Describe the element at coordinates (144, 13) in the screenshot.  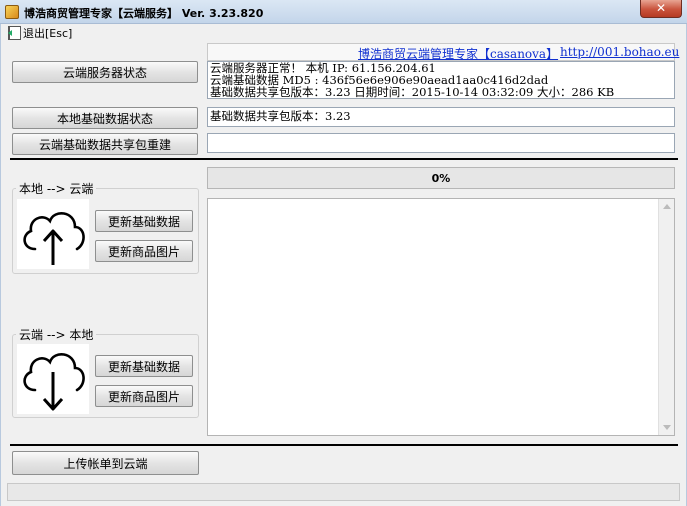
I see `window-title: 博浩商贸管理专家【云端服务】 Ver. 3.23.820` at that location.